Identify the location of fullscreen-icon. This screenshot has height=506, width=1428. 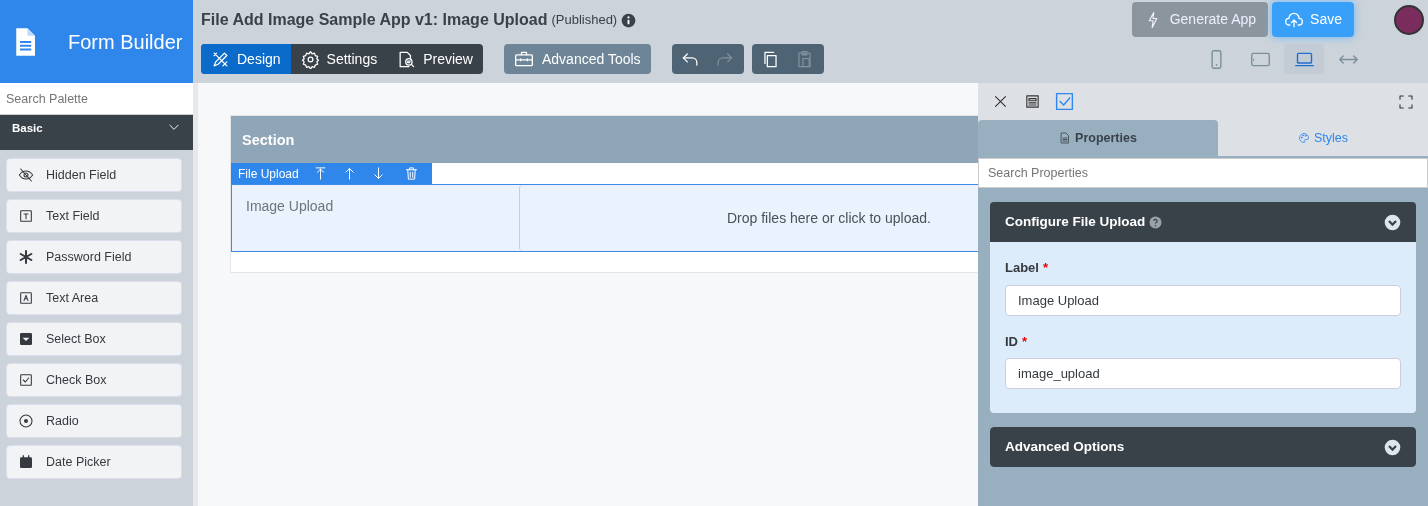
(1406, 101).